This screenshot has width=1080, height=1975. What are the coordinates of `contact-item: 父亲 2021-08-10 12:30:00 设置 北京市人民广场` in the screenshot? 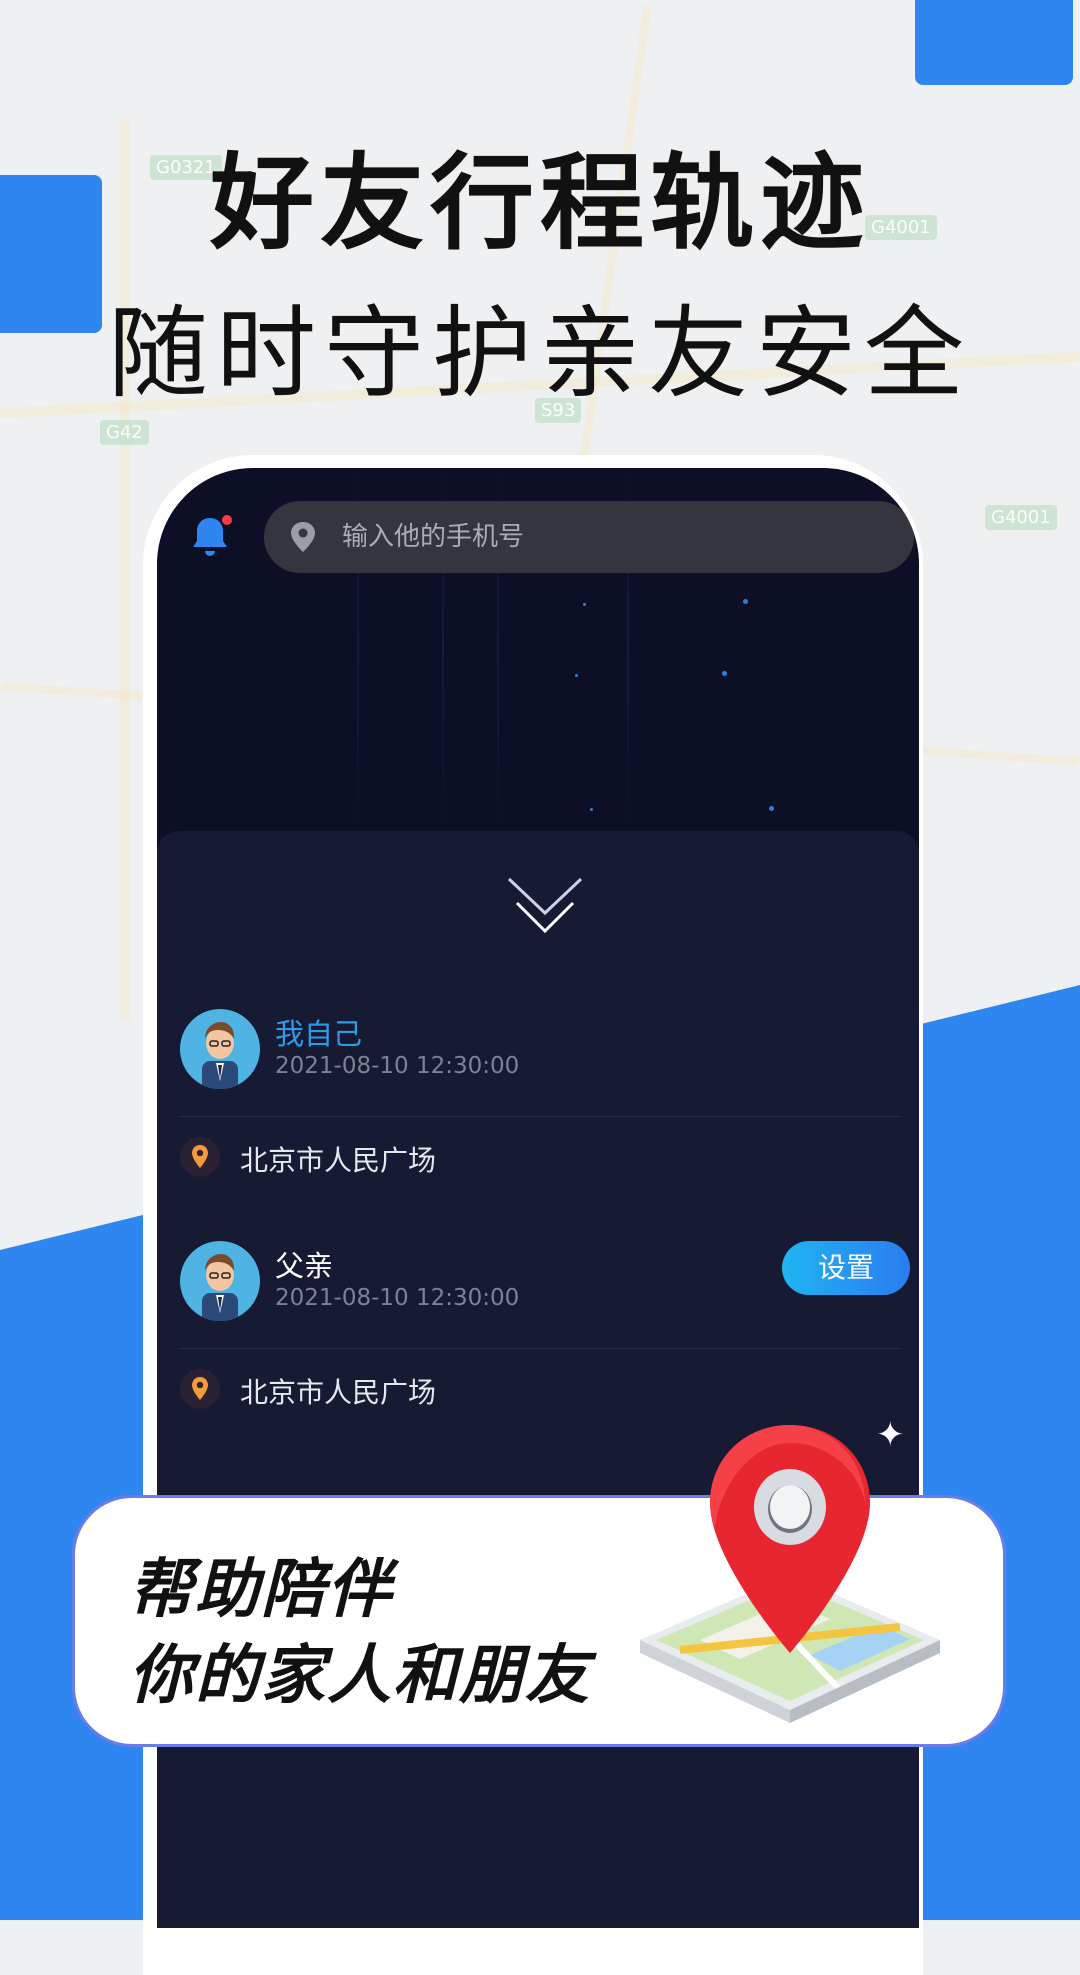 It's located at (545, 1331).